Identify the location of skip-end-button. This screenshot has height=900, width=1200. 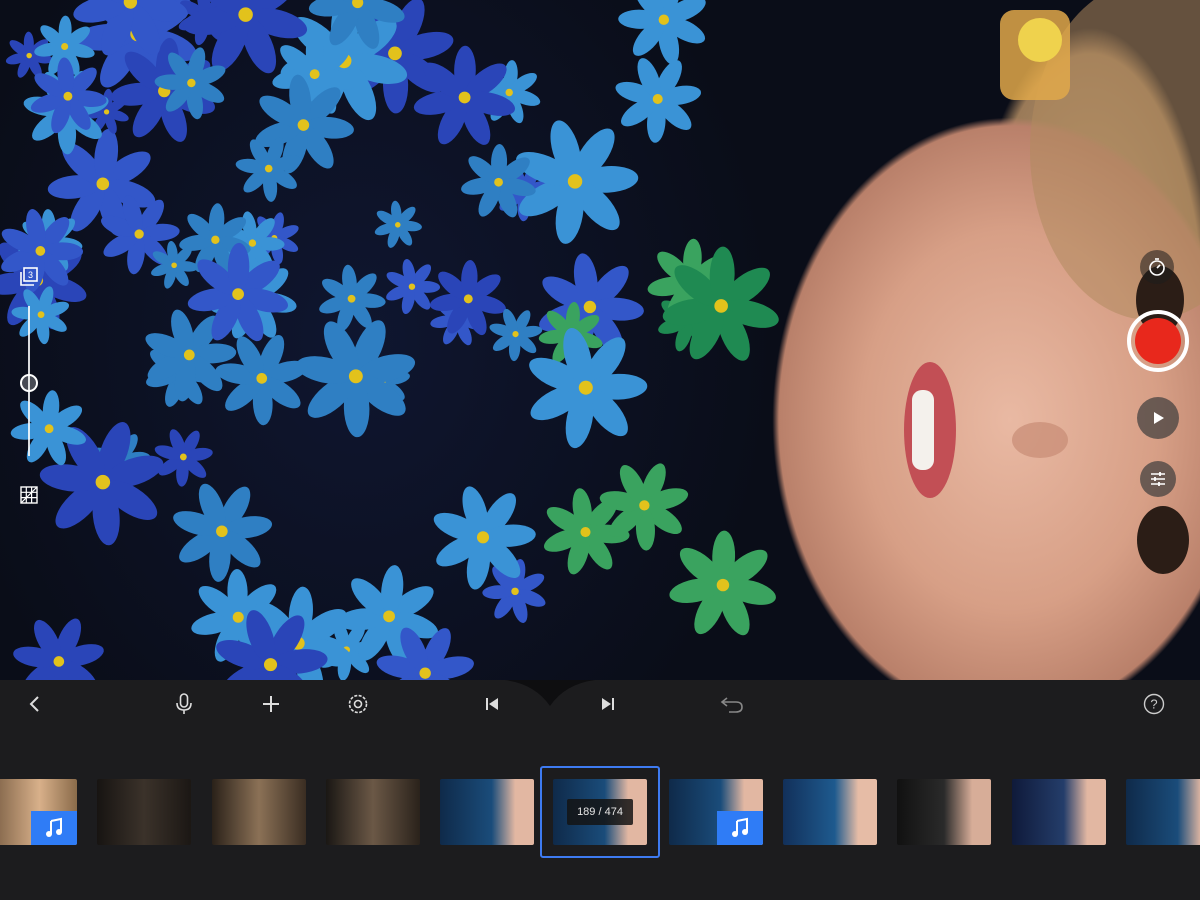
(608, 704).